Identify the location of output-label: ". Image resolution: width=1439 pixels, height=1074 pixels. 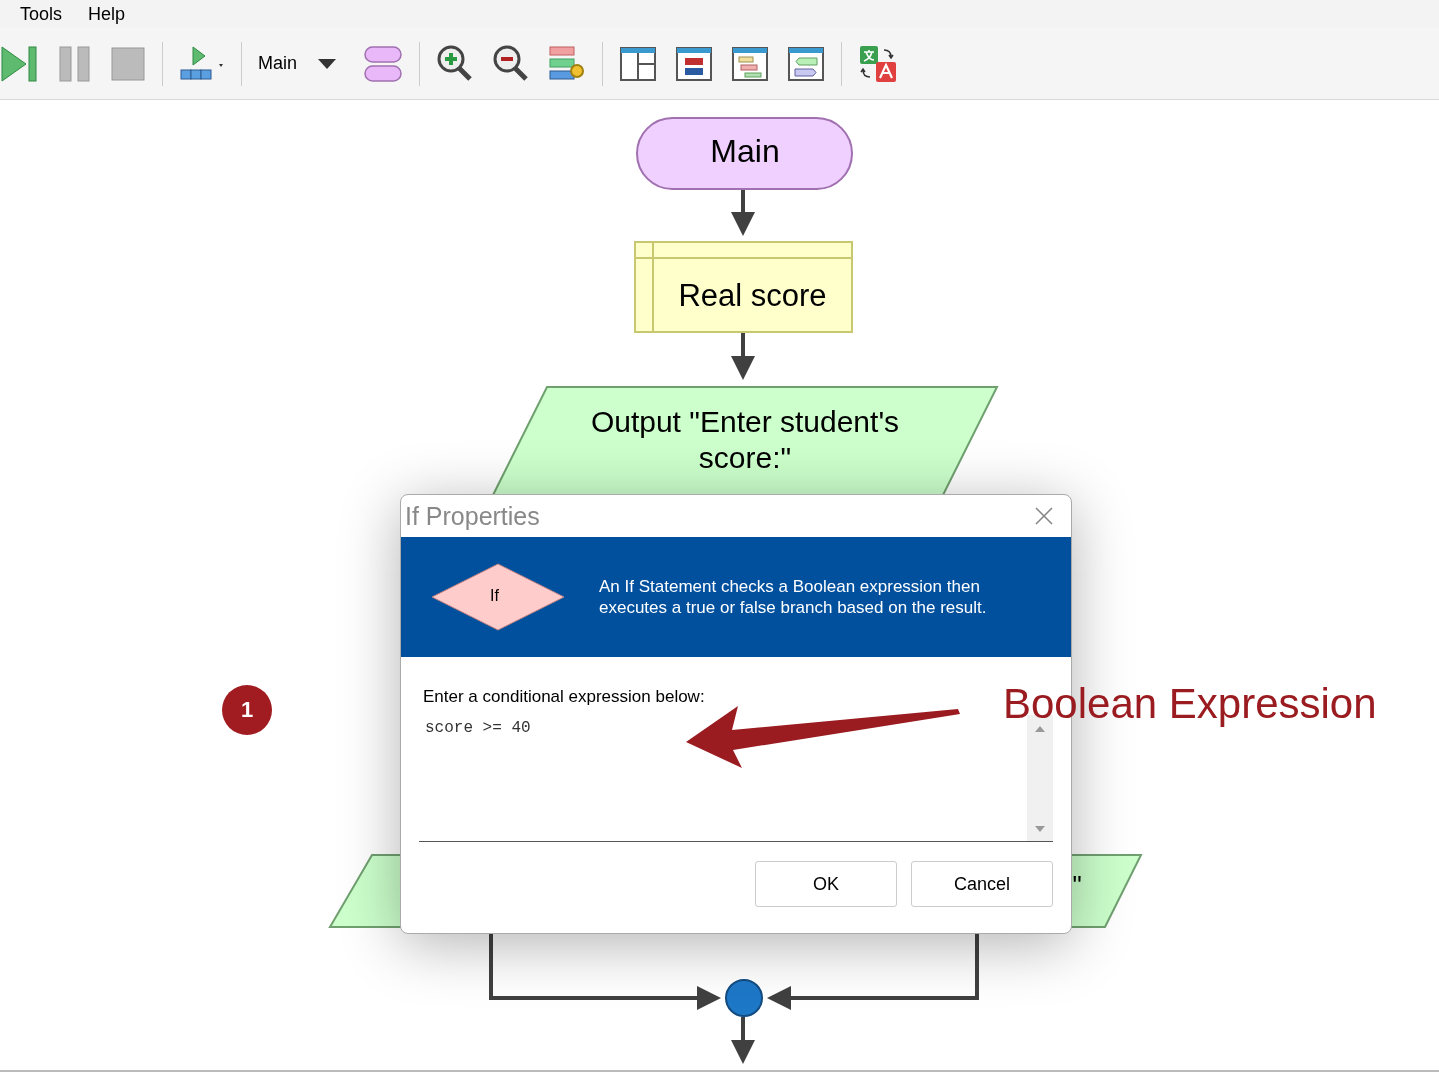
(1077, 885).